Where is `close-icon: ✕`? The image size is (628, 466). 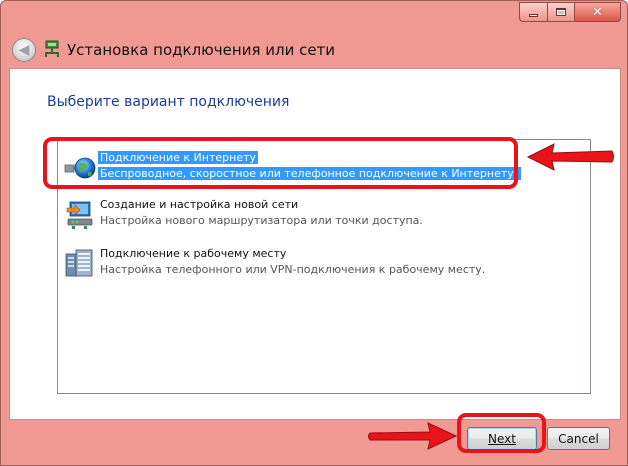
close-icon: ✕ is located at coordinates (597, 12).